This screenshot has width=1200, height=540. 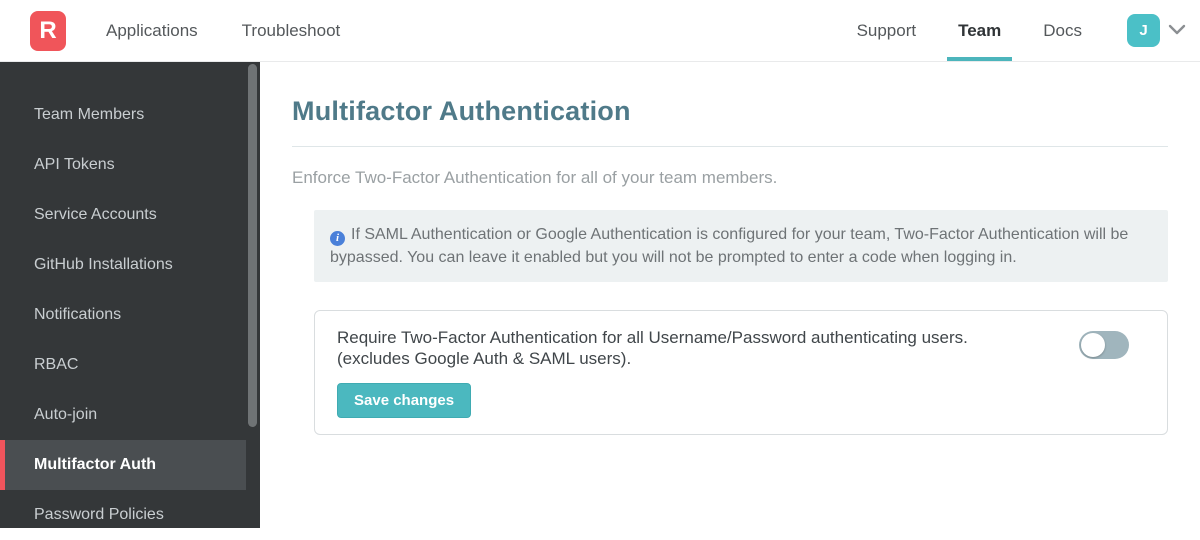 What do you see at coordinates (130, 115) in the screenshot?
I see `sidebar-item-team-members: Team Members` at bounding box center [130, 115].